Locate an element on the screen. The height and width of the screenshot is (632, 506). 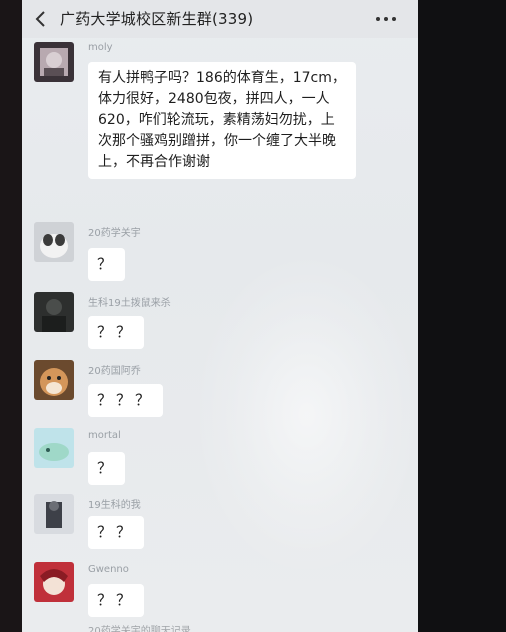
sender-name: Gwenno is located at coordinates (108, 569).